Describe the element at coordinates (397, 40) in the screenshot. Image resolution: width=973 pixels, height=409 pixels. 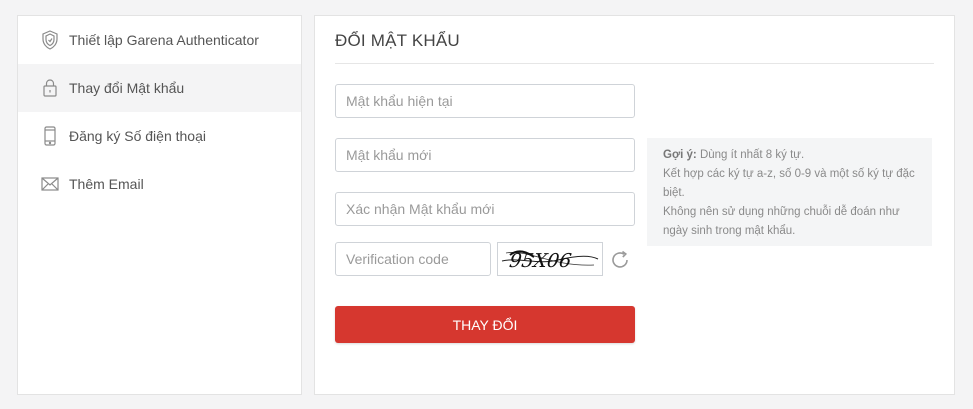
I see `page-title: ĐỔI MẬT KHẨU` at that location.